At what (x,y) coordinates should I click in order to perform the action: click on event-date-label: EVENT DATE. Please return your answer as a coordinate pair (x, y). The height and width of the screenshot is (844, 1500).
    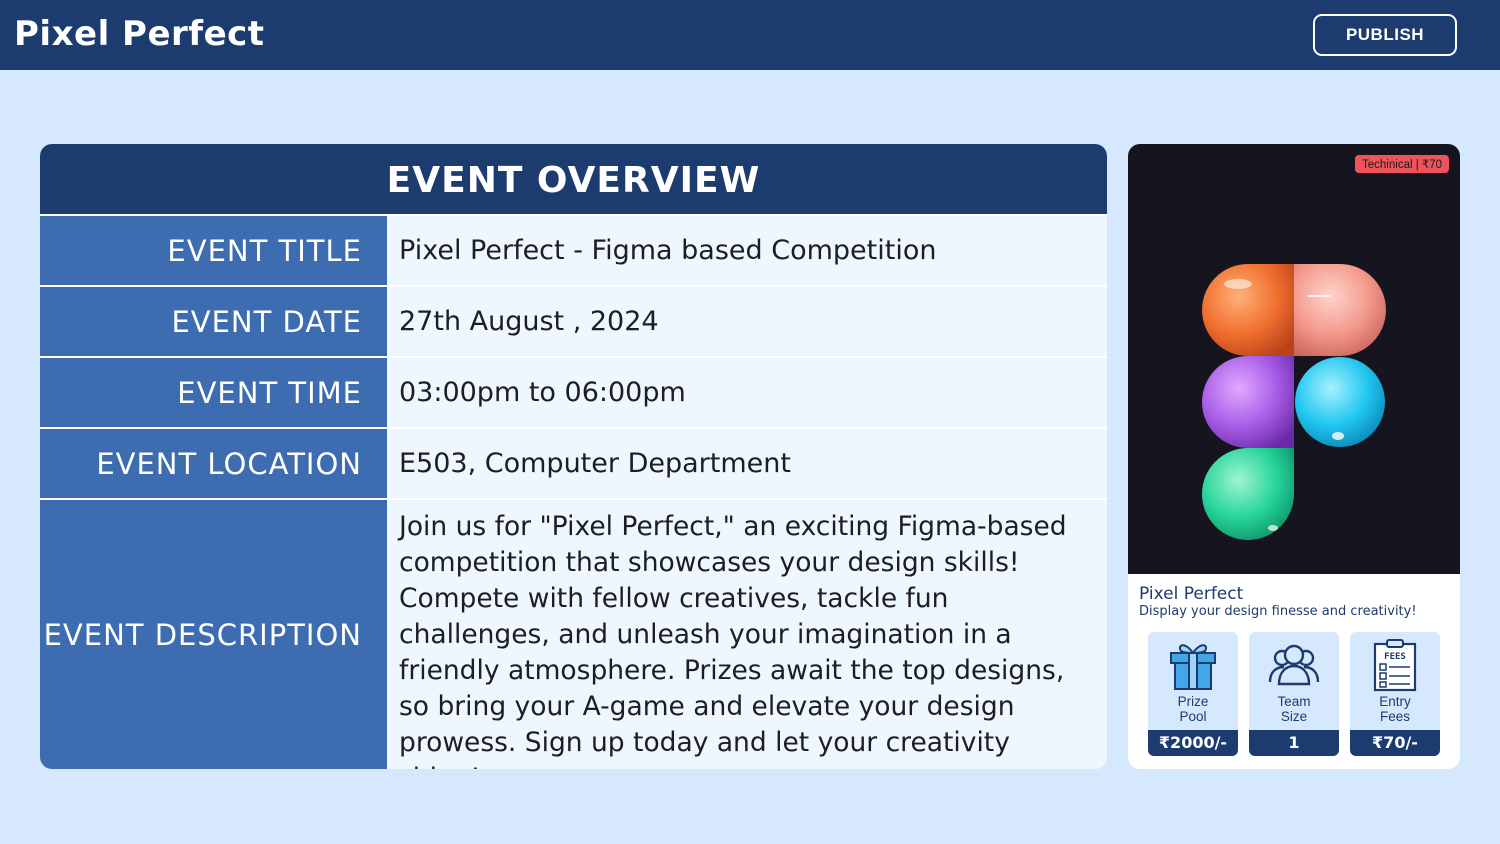
    Looking at the image, I should click on (213, 321).